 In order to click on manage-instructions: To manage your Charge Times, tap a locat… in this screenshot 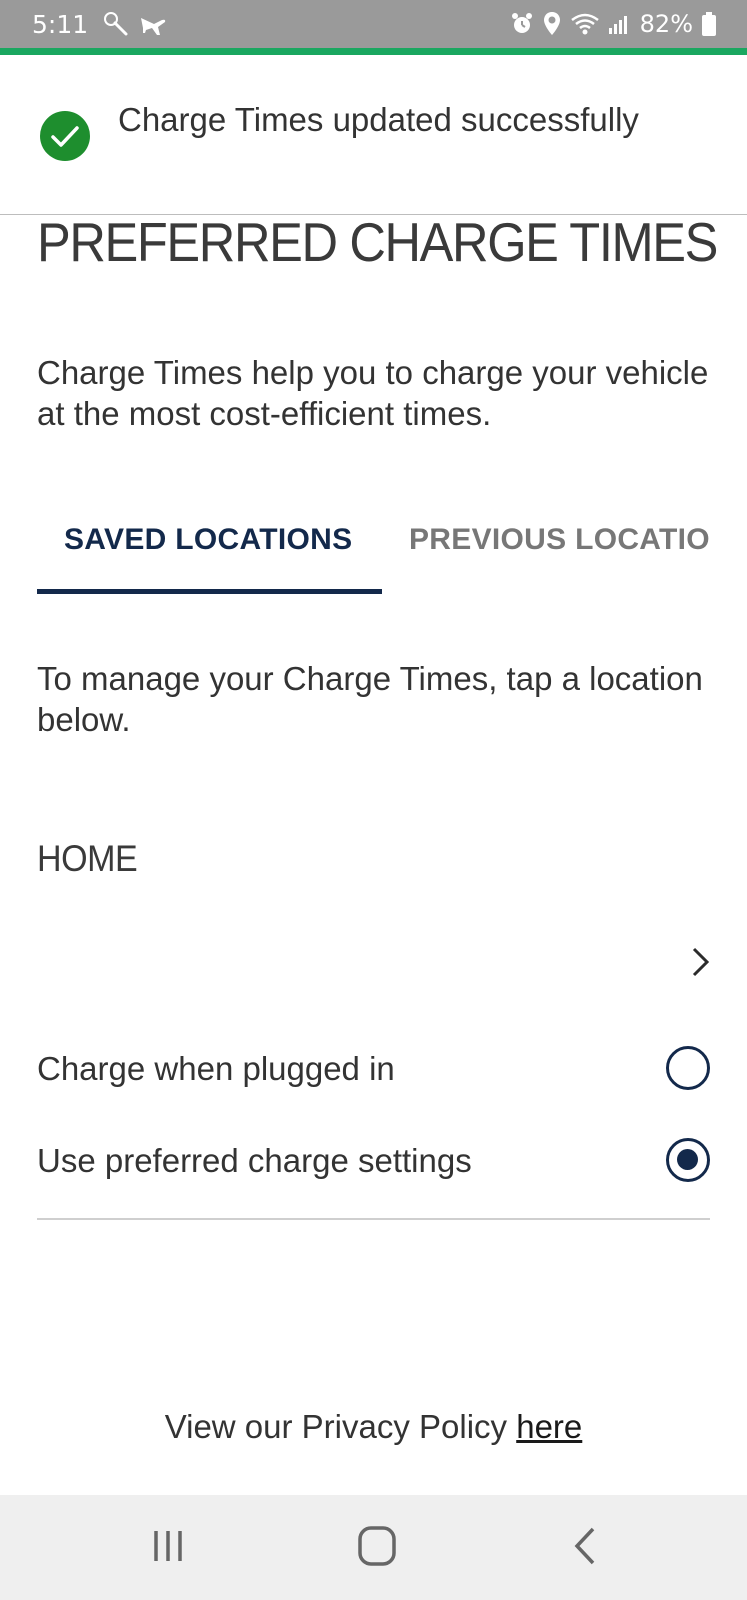, I will do `click(370, 699)`.